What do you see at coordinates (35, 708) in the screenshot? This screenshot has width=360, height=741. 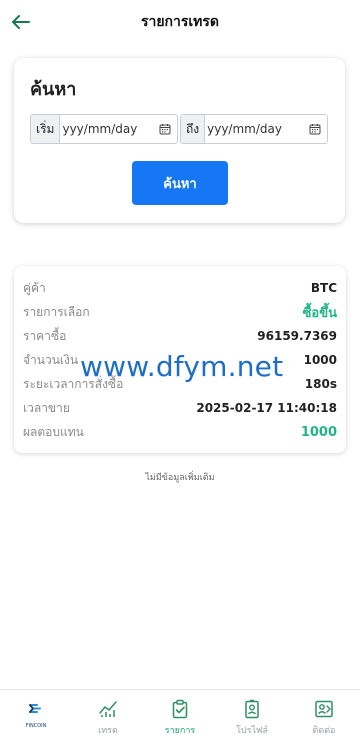 I see `logo-icon` at bounding box center [35, 708].